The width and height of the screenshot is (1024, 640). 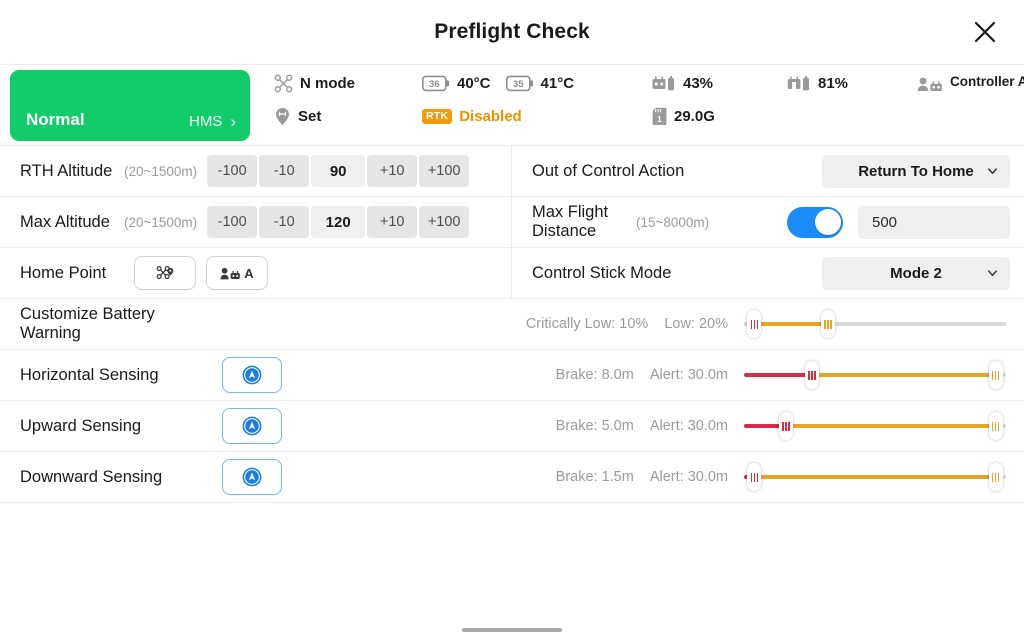 I want to click on battery-temp-icon-1: 36, so click(x=436, y=83).